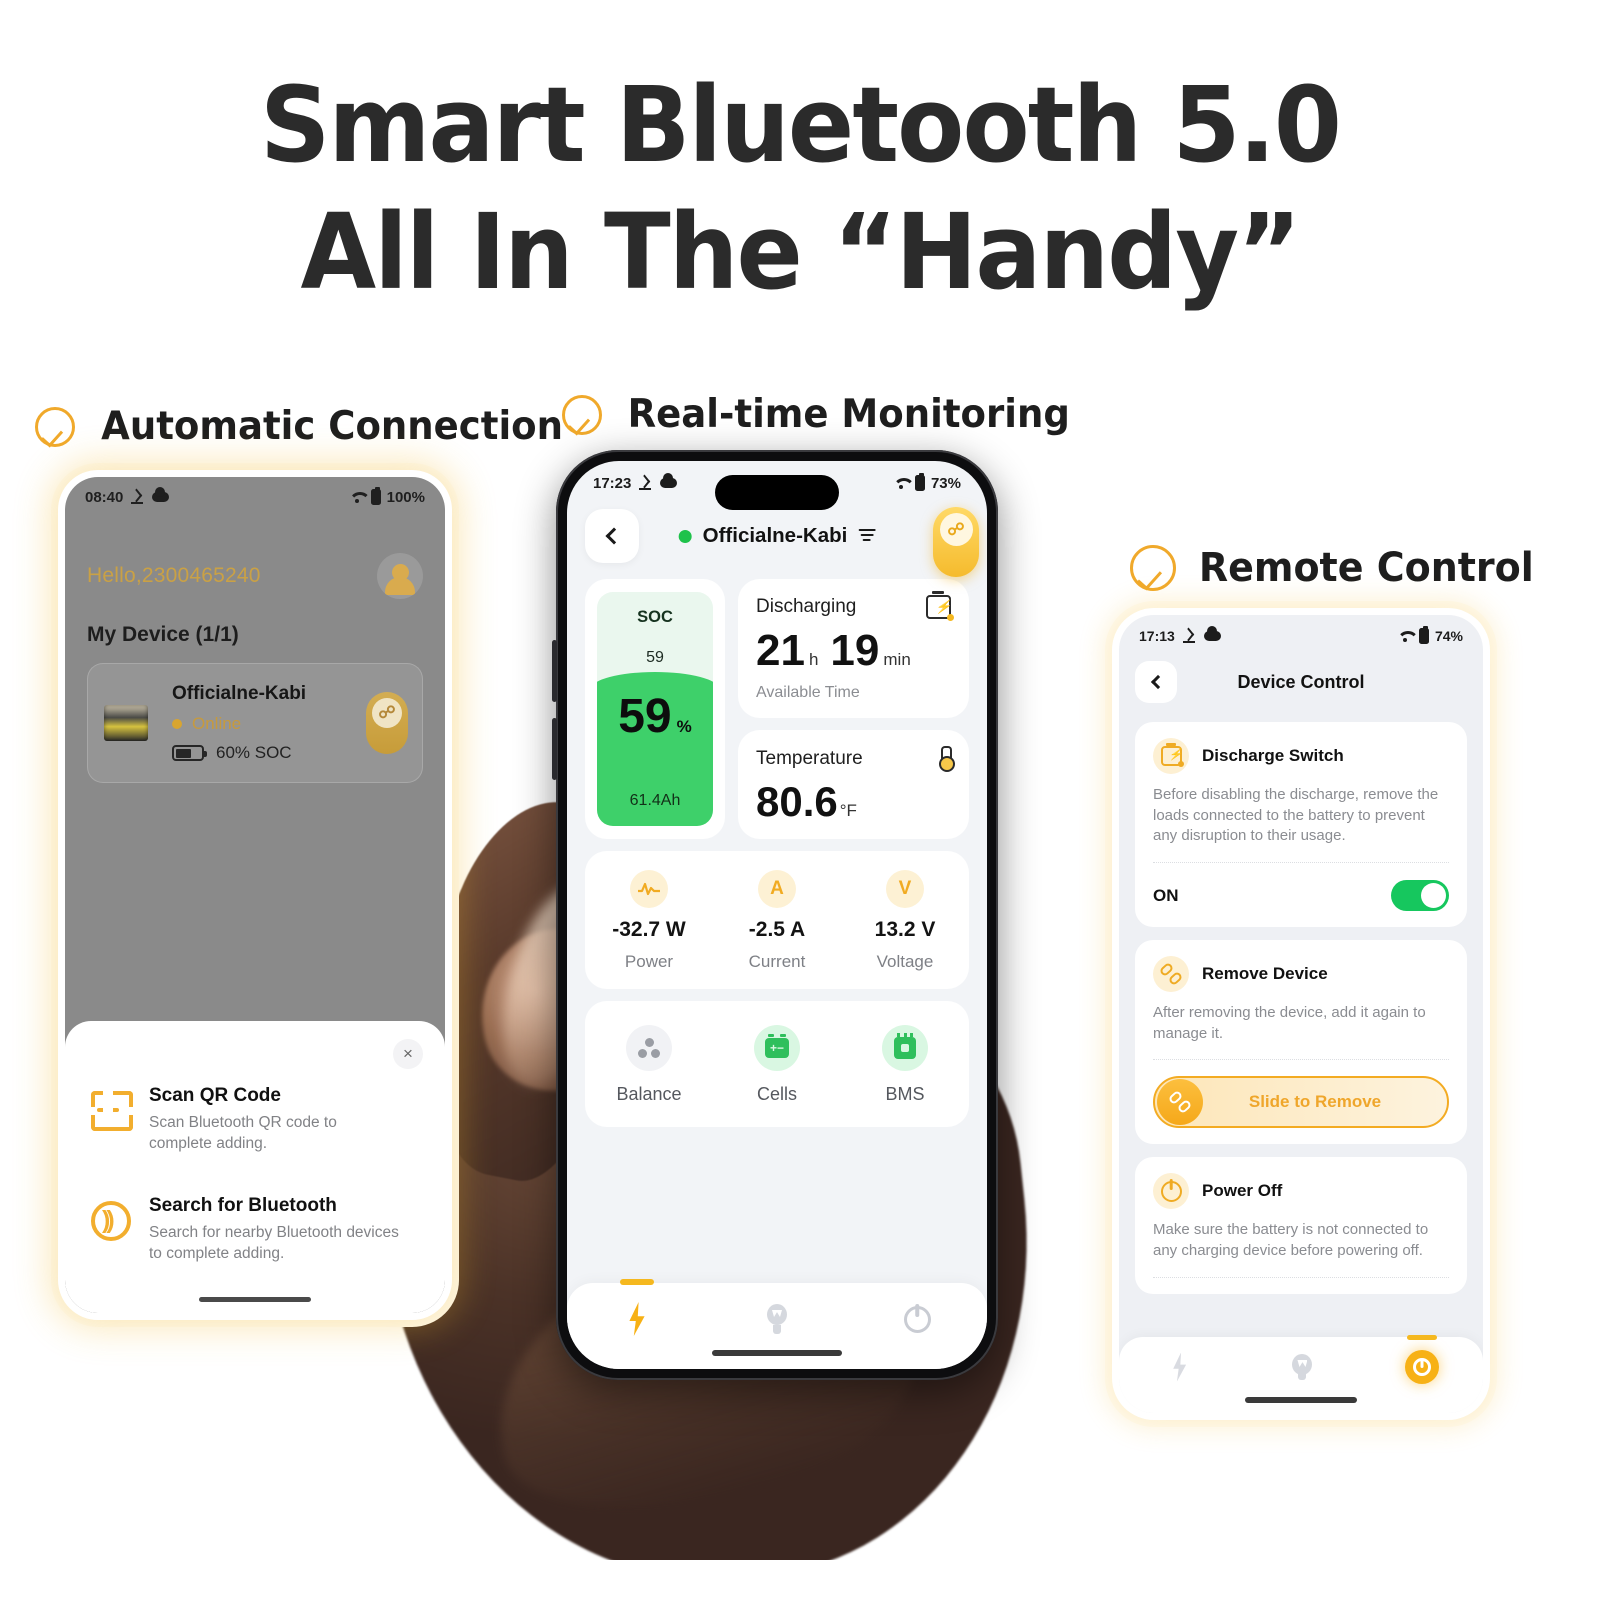  Describe the element at coordinates (163, 634) in the screenshot. I see `my-device-label: My Device (1/1)` at that location.